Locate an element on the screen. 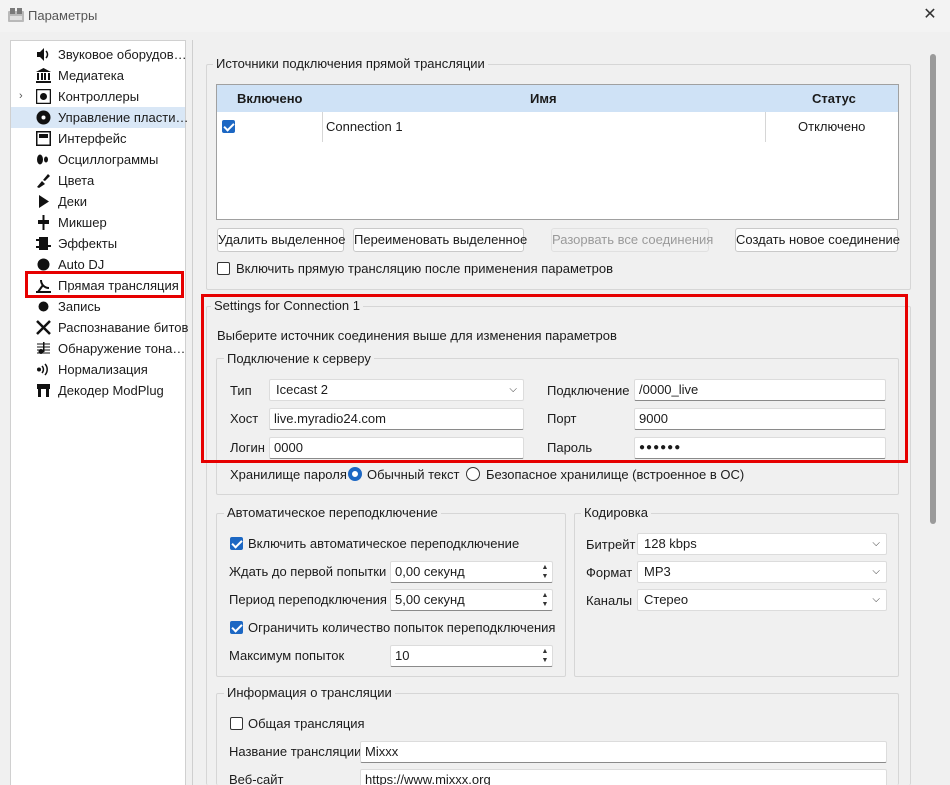  stream-info-title: Информация о трансляции is located at coordinates (309, 692).